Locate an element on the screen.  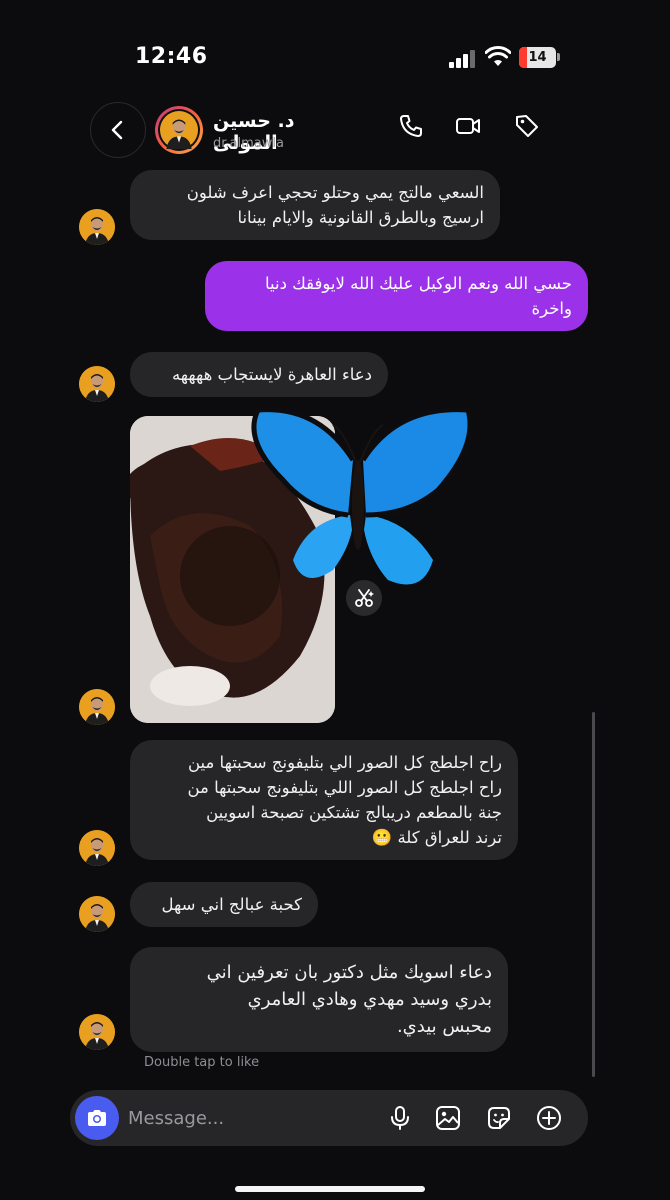
sticker-icon is located at coordinates (499, 1118).